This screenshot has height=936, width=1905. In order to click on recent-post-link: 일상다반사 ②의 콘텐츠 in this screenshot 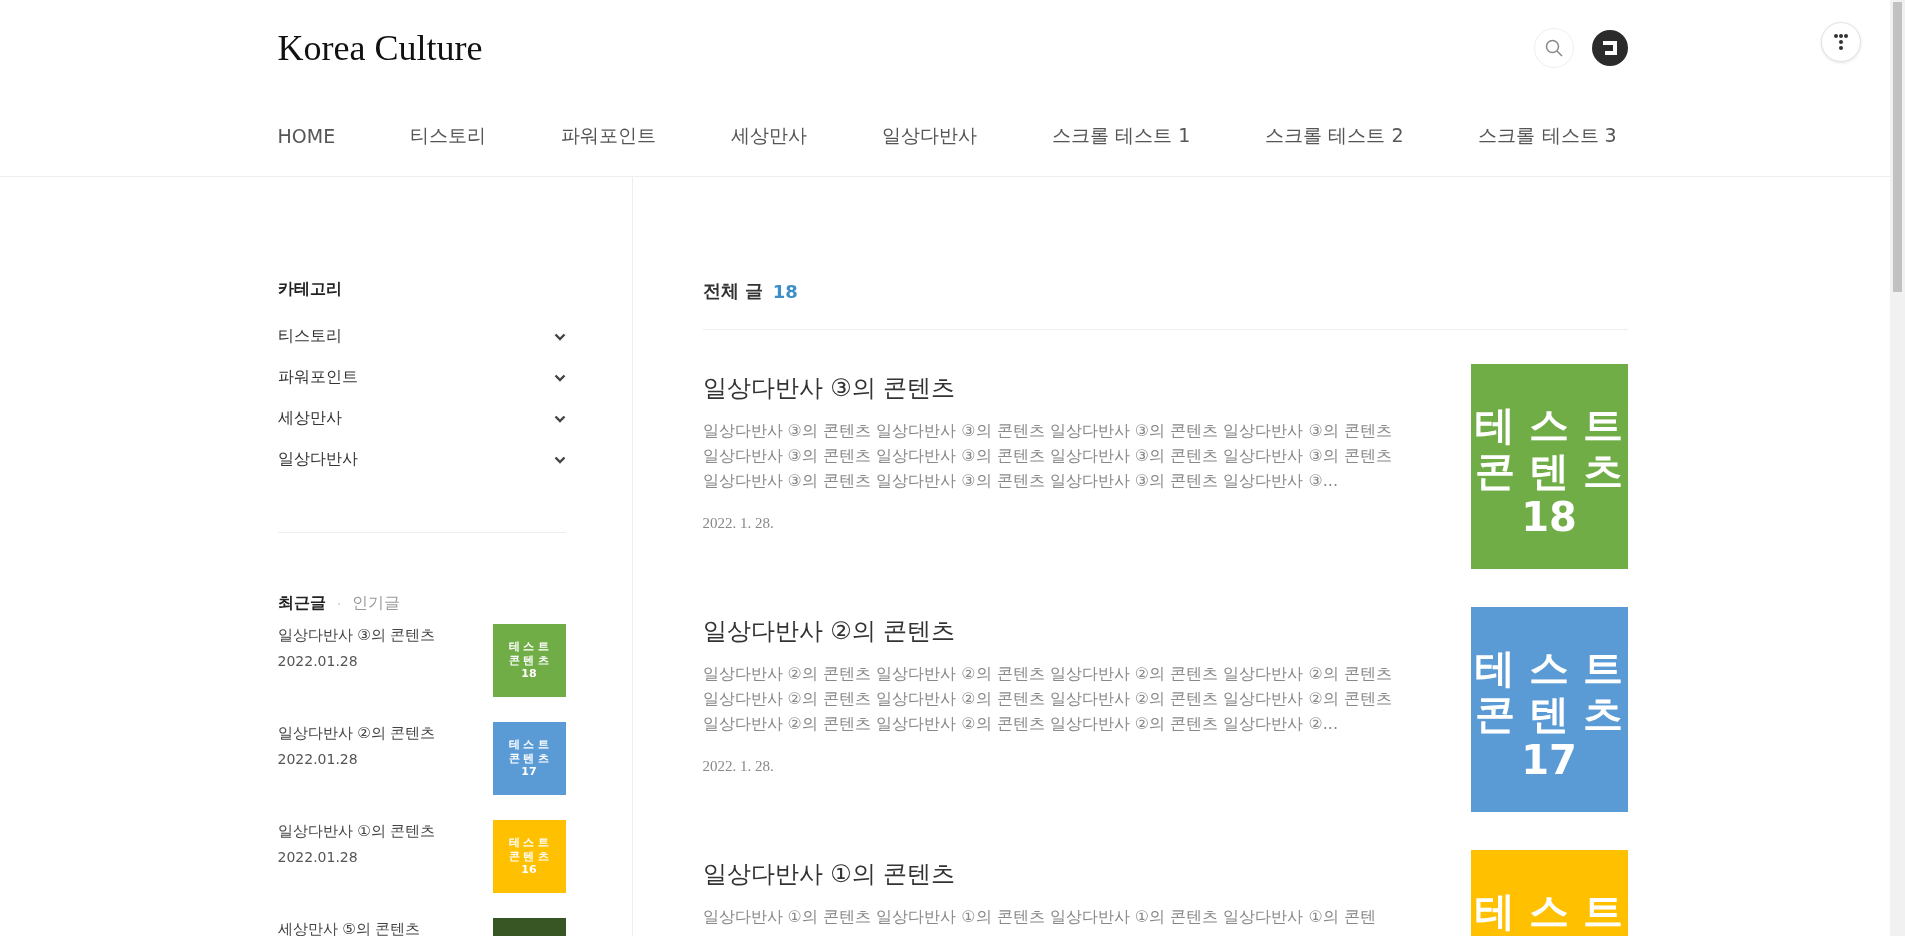, I will do `click(356, 733)`.